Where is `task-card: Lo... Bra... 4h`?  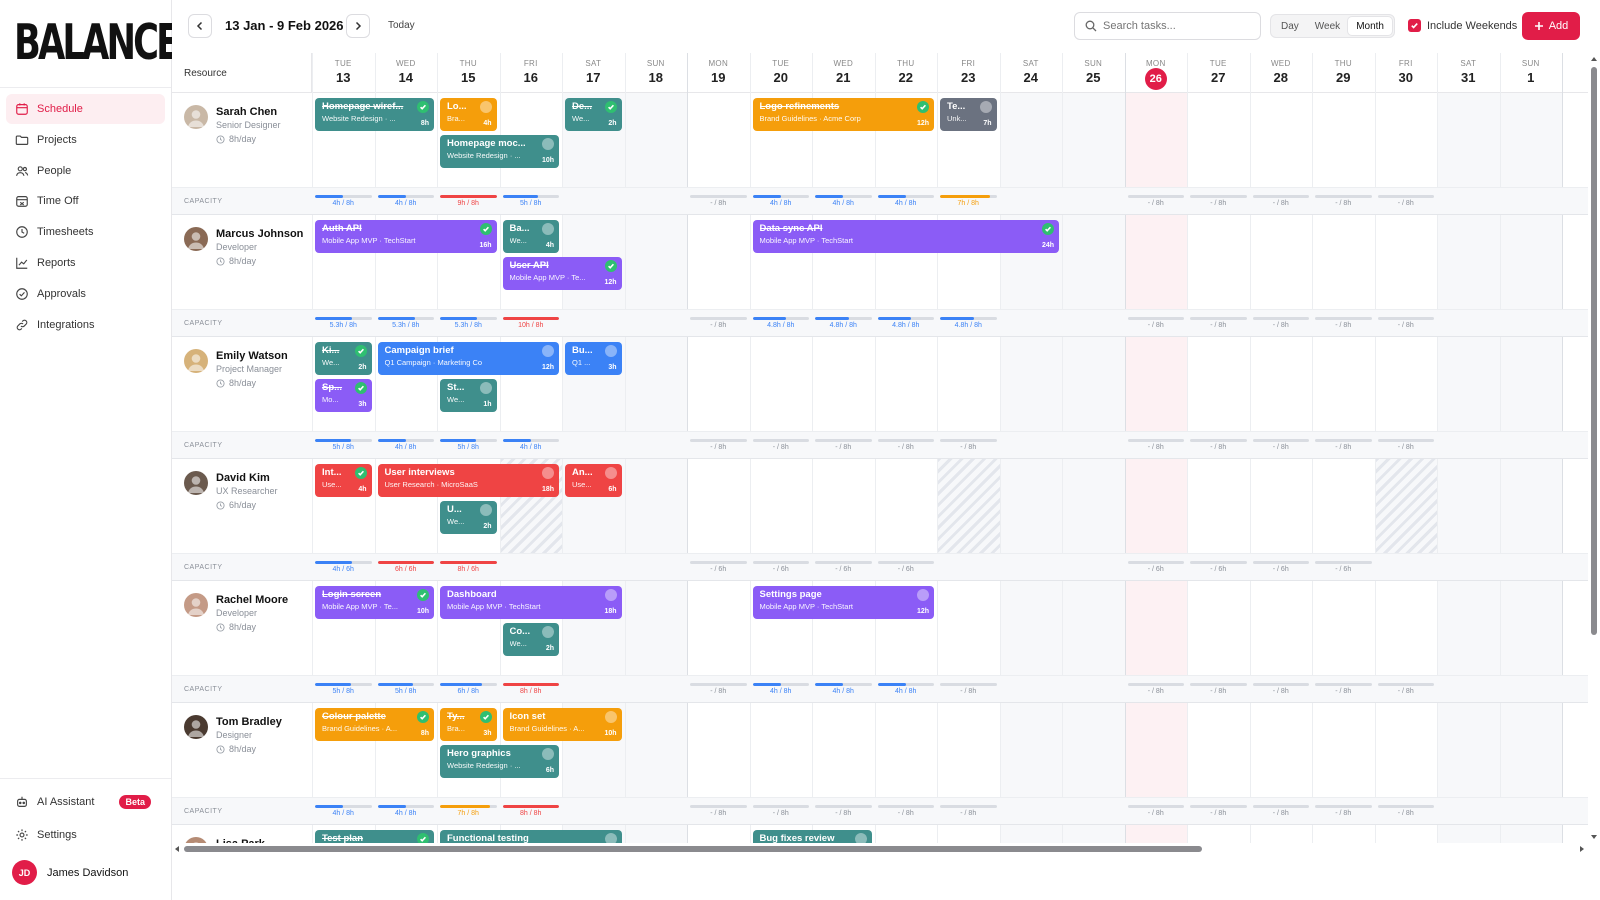
task-card: Lo... Bra... 4h is located at coordinates (468, 114).